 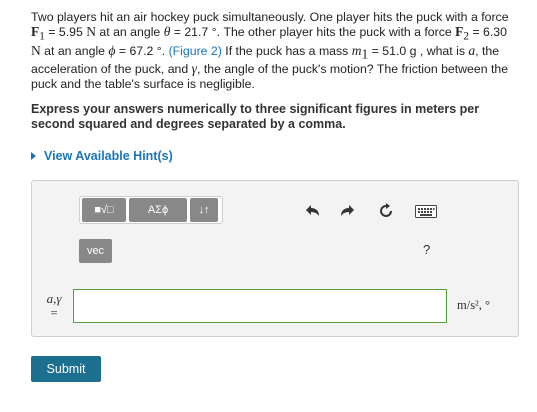 I want to click on keyboard-button, so click(x=426, y=211).